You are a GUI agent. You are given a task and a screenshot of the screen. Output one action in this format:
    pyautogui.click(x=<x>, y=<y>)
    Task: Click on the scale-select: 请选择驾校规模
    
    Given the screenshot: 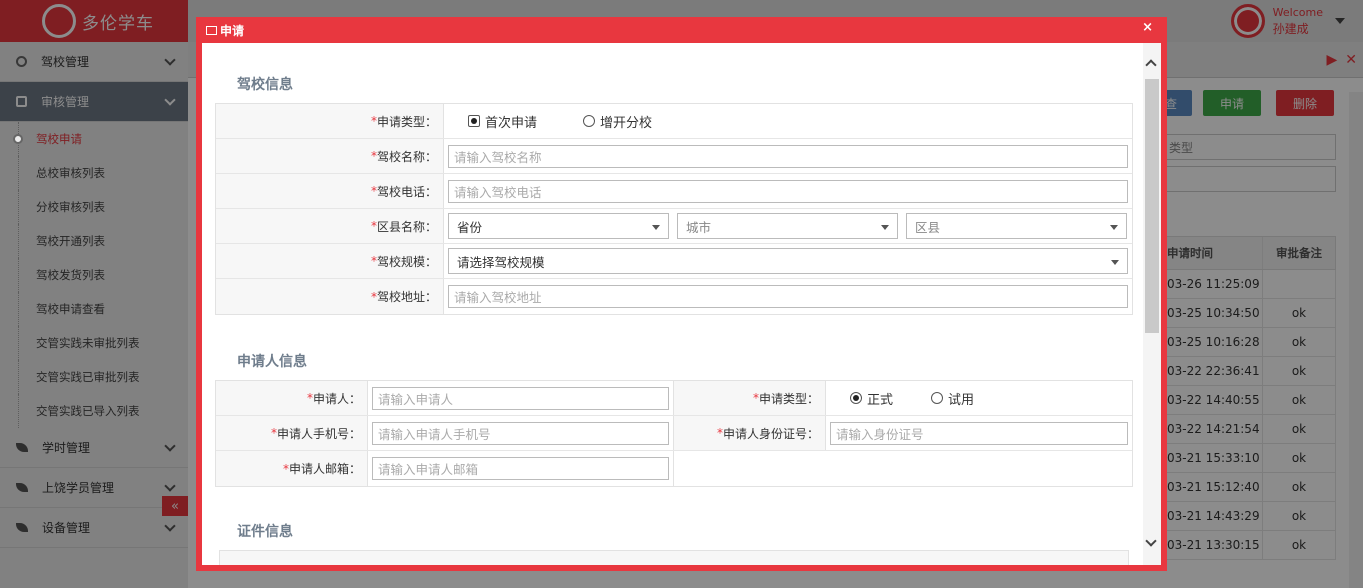 What is the action you would take?
    pyautogui.click(x=788, y=261)
    